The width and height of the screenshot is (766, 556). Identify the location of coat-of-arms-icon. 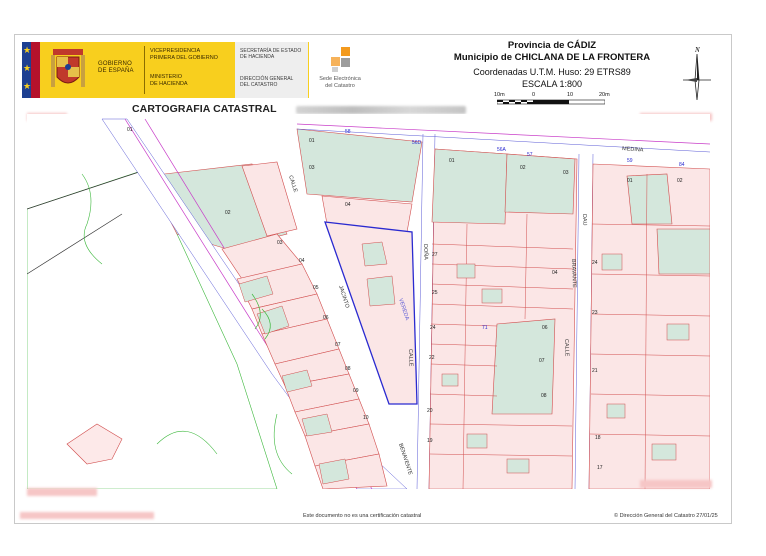
(68, 68).